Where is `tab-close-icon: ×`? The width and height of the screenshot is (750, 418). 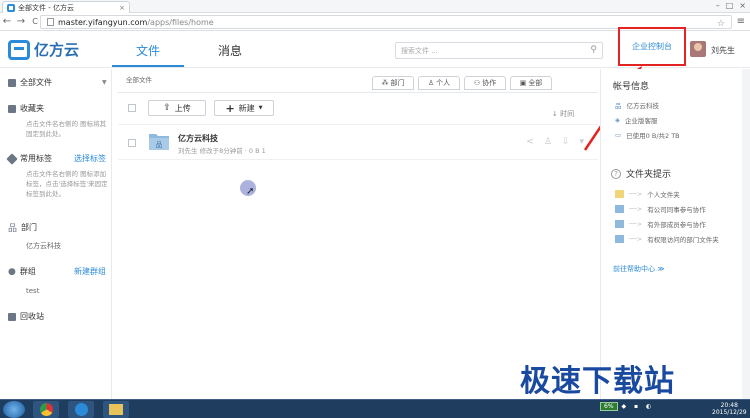
tab-close-icon: × is located at coordinates (122, 8).